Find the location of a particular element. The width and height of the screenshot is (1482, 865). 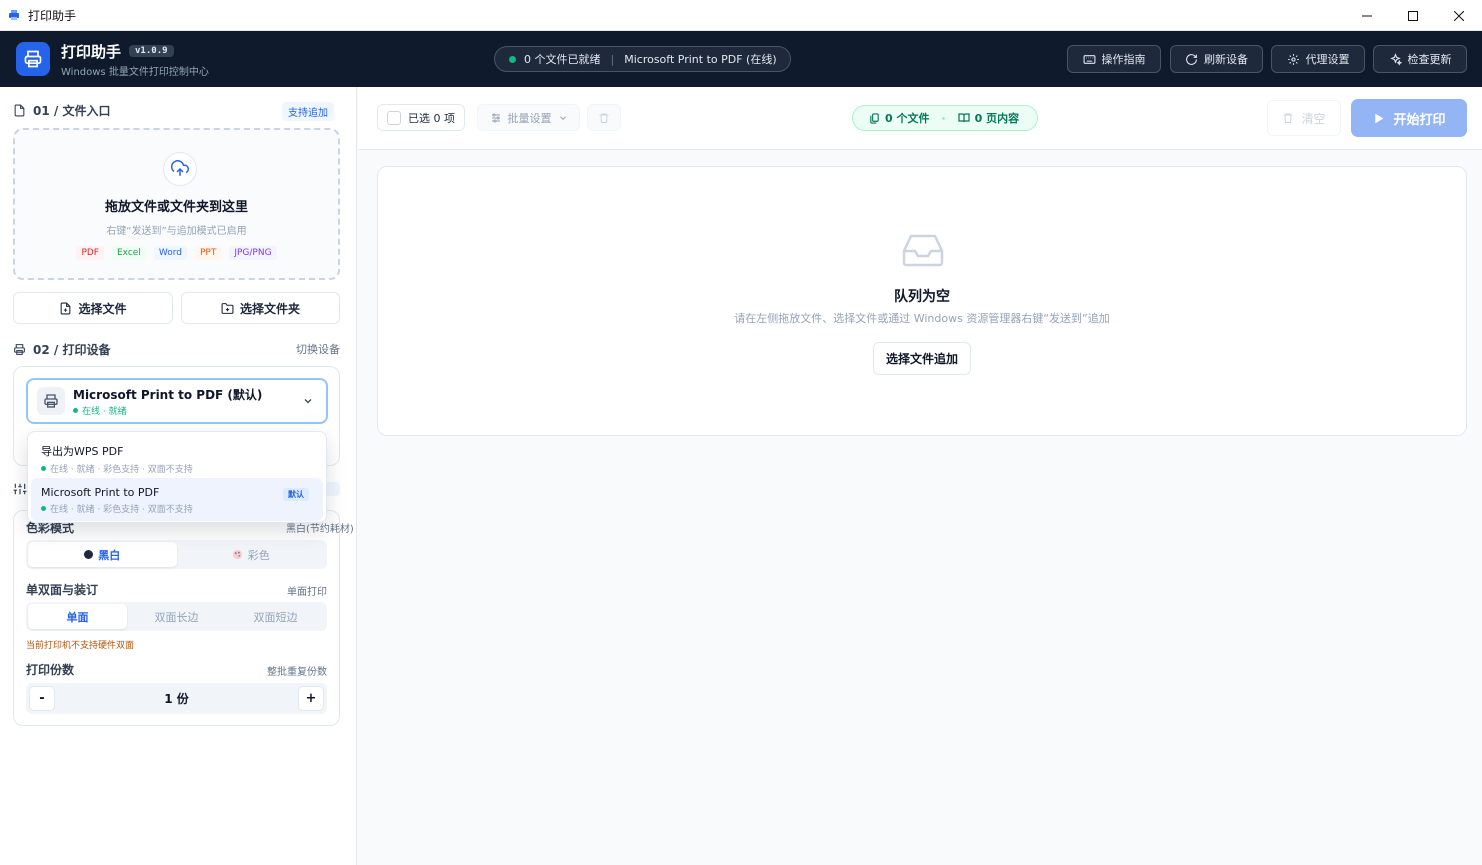

folder-plus-icon is located at coordinates (227, 308).